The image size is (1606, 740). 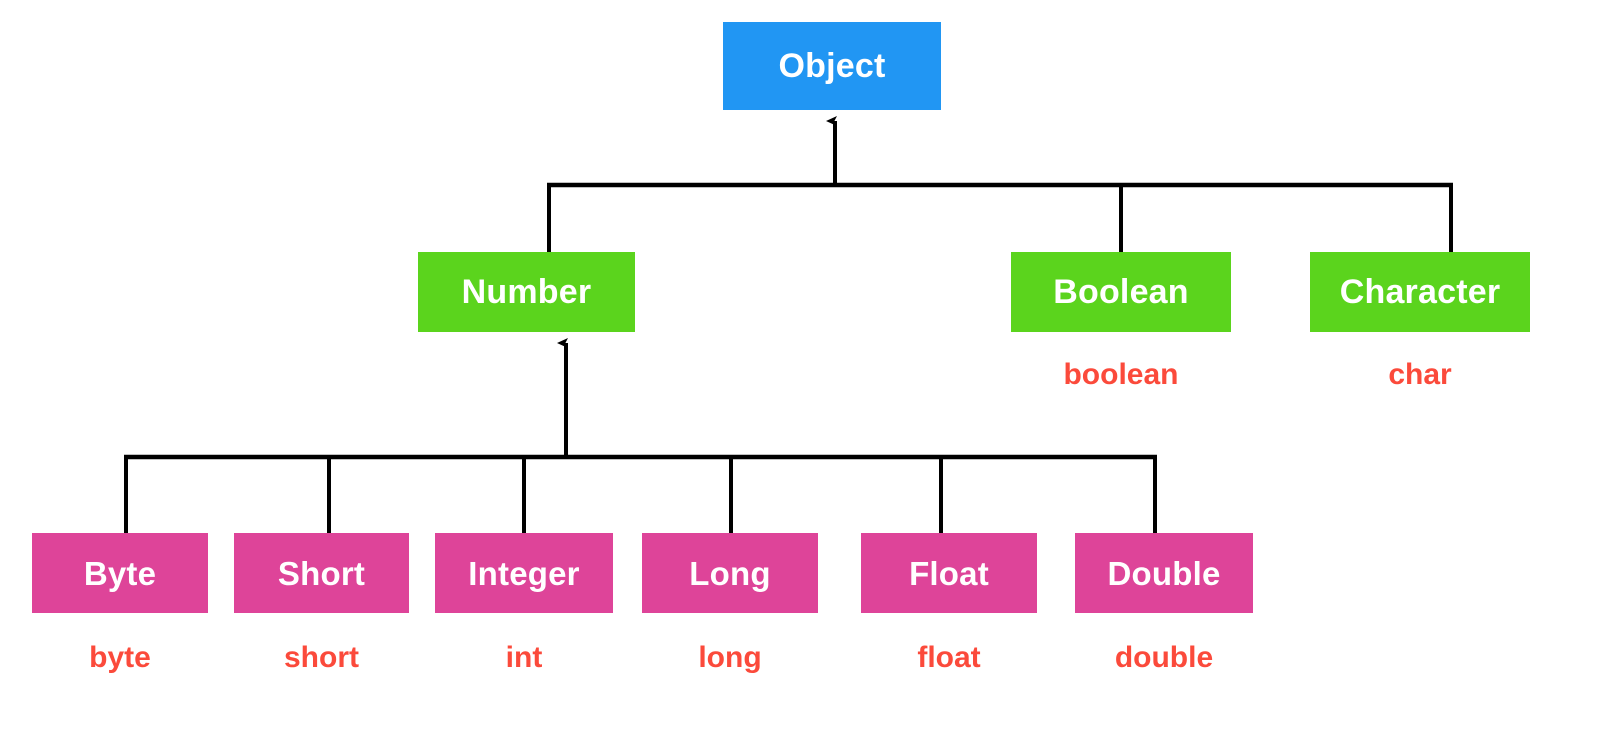 I want to click on node-boolean: Boolean, so click(x=1121, y=292).